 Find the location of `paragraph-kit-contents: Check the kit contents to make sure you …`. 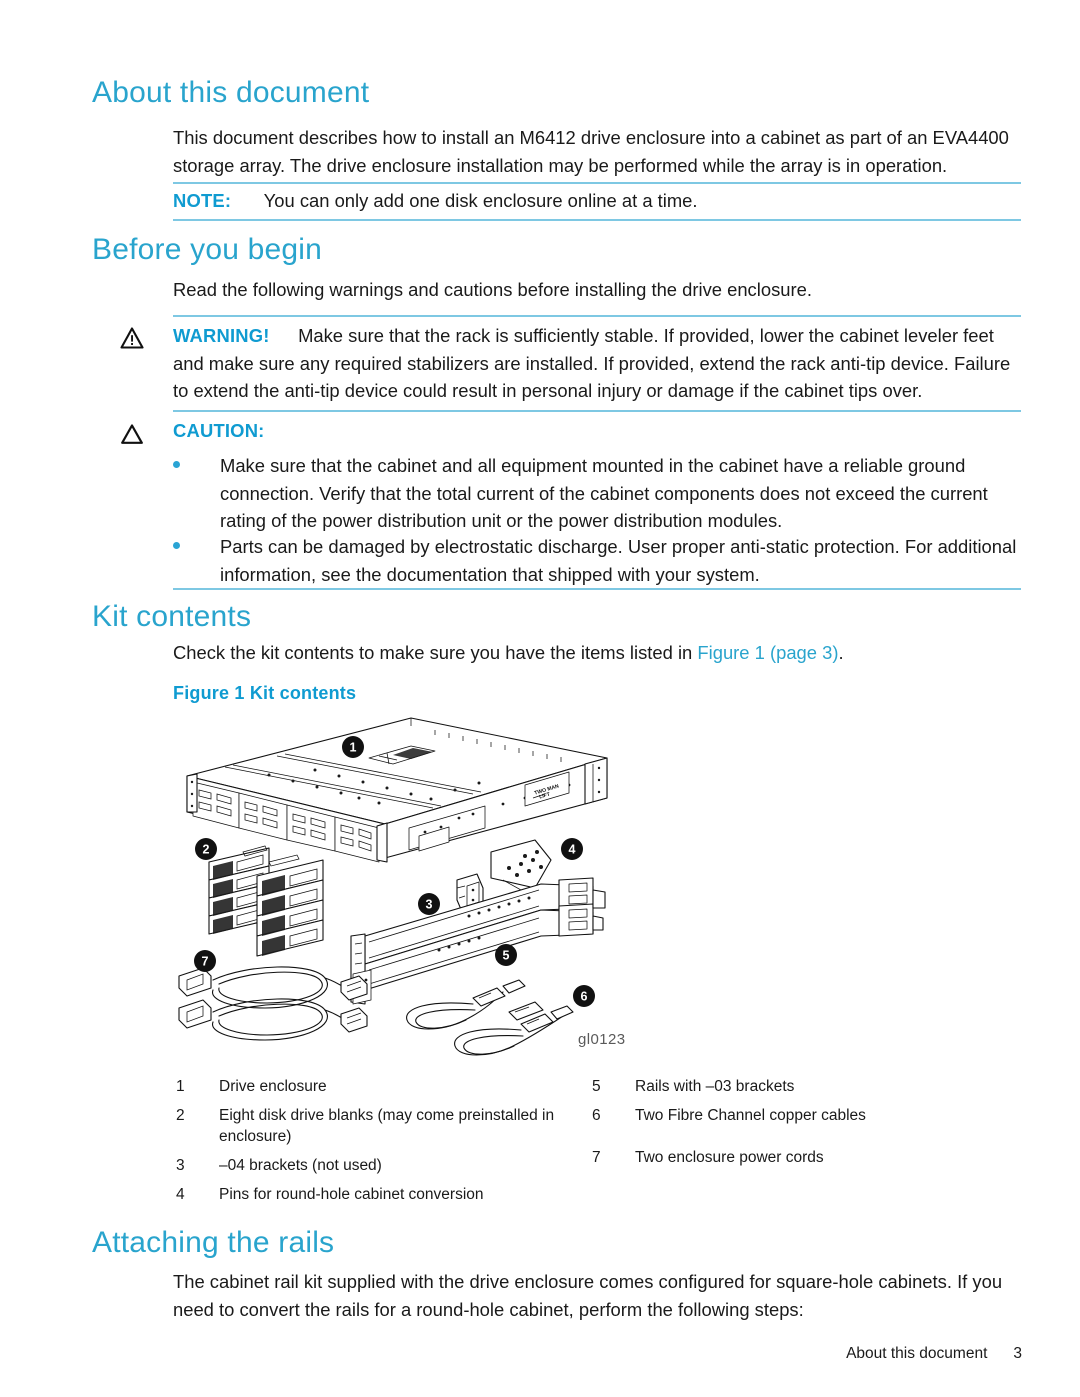

paragraph-kit-contents: Check the kit contents to make sure you … is located at coordinates (598, 653).